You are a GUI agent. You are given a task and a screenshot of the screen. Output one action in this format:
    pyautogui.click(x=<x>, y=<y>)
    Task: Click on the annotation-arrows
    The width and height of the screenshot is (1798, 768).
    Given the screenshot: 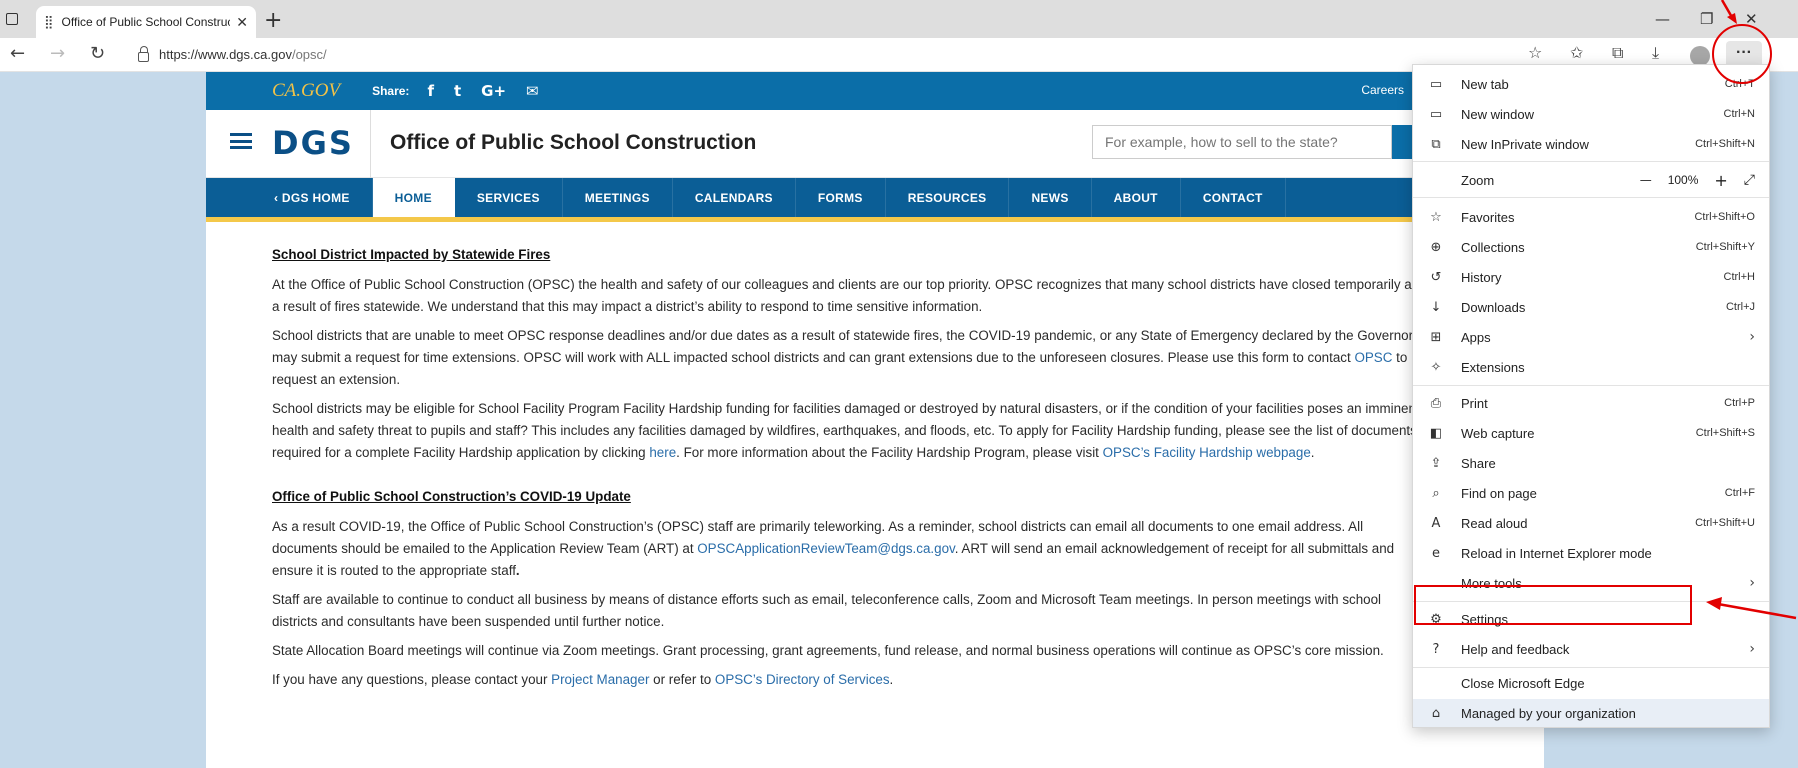 What is the action you would take?
    pyautogui.click(x=1751, y=310)
    